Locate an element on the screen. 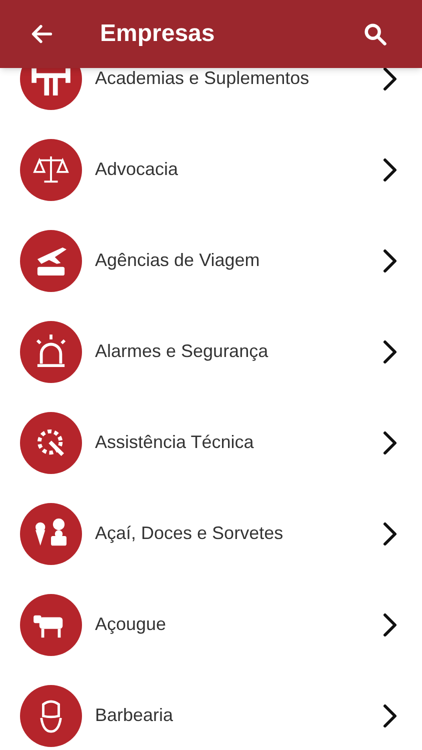 Image resolution: width=422 pixels, height=750 pixels. category-label: Agências de Viagem is located at coordinates (177, 260).